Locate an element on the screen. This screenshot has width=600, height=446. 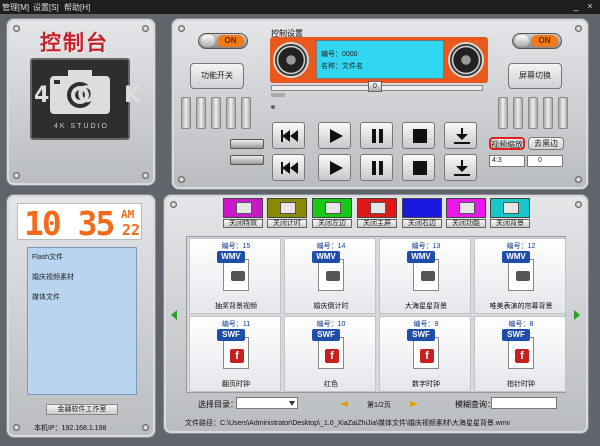
wmv-file-icon: WMV is located at coordinates (425, 273).